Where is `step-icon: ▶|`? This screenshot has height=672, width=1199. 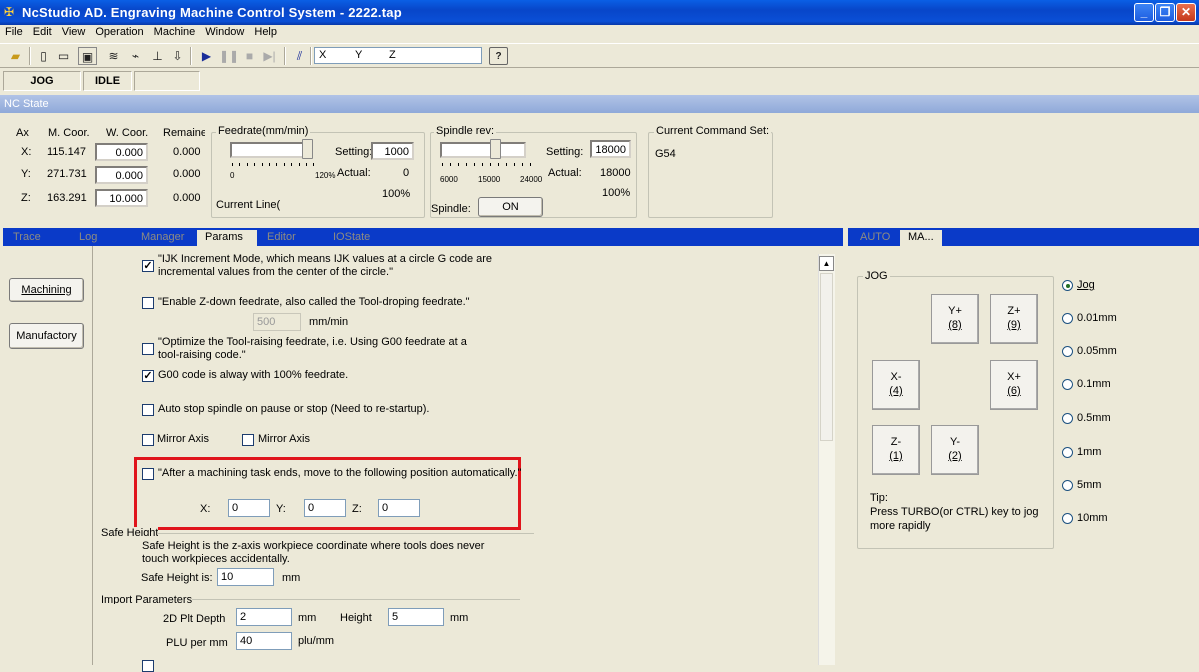
step-icon: ▶| is located at coordinates (269, 56).